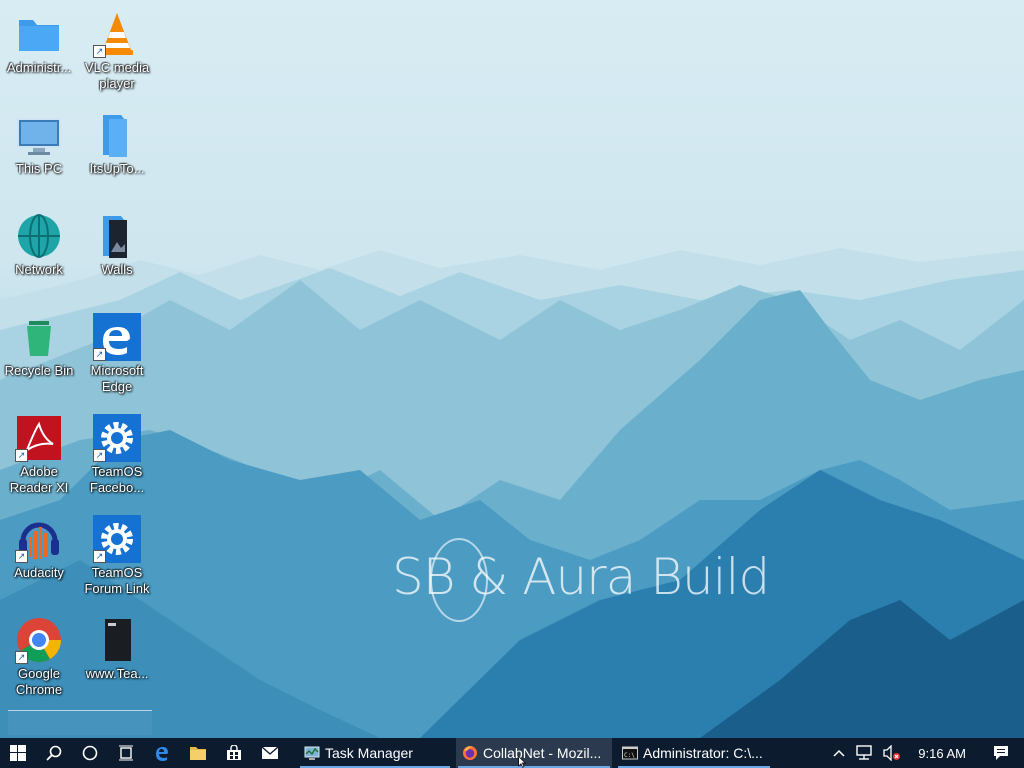 The height and width of the screenshot is (768, 1024). I want to click on globe-icon, so click(39, 236).